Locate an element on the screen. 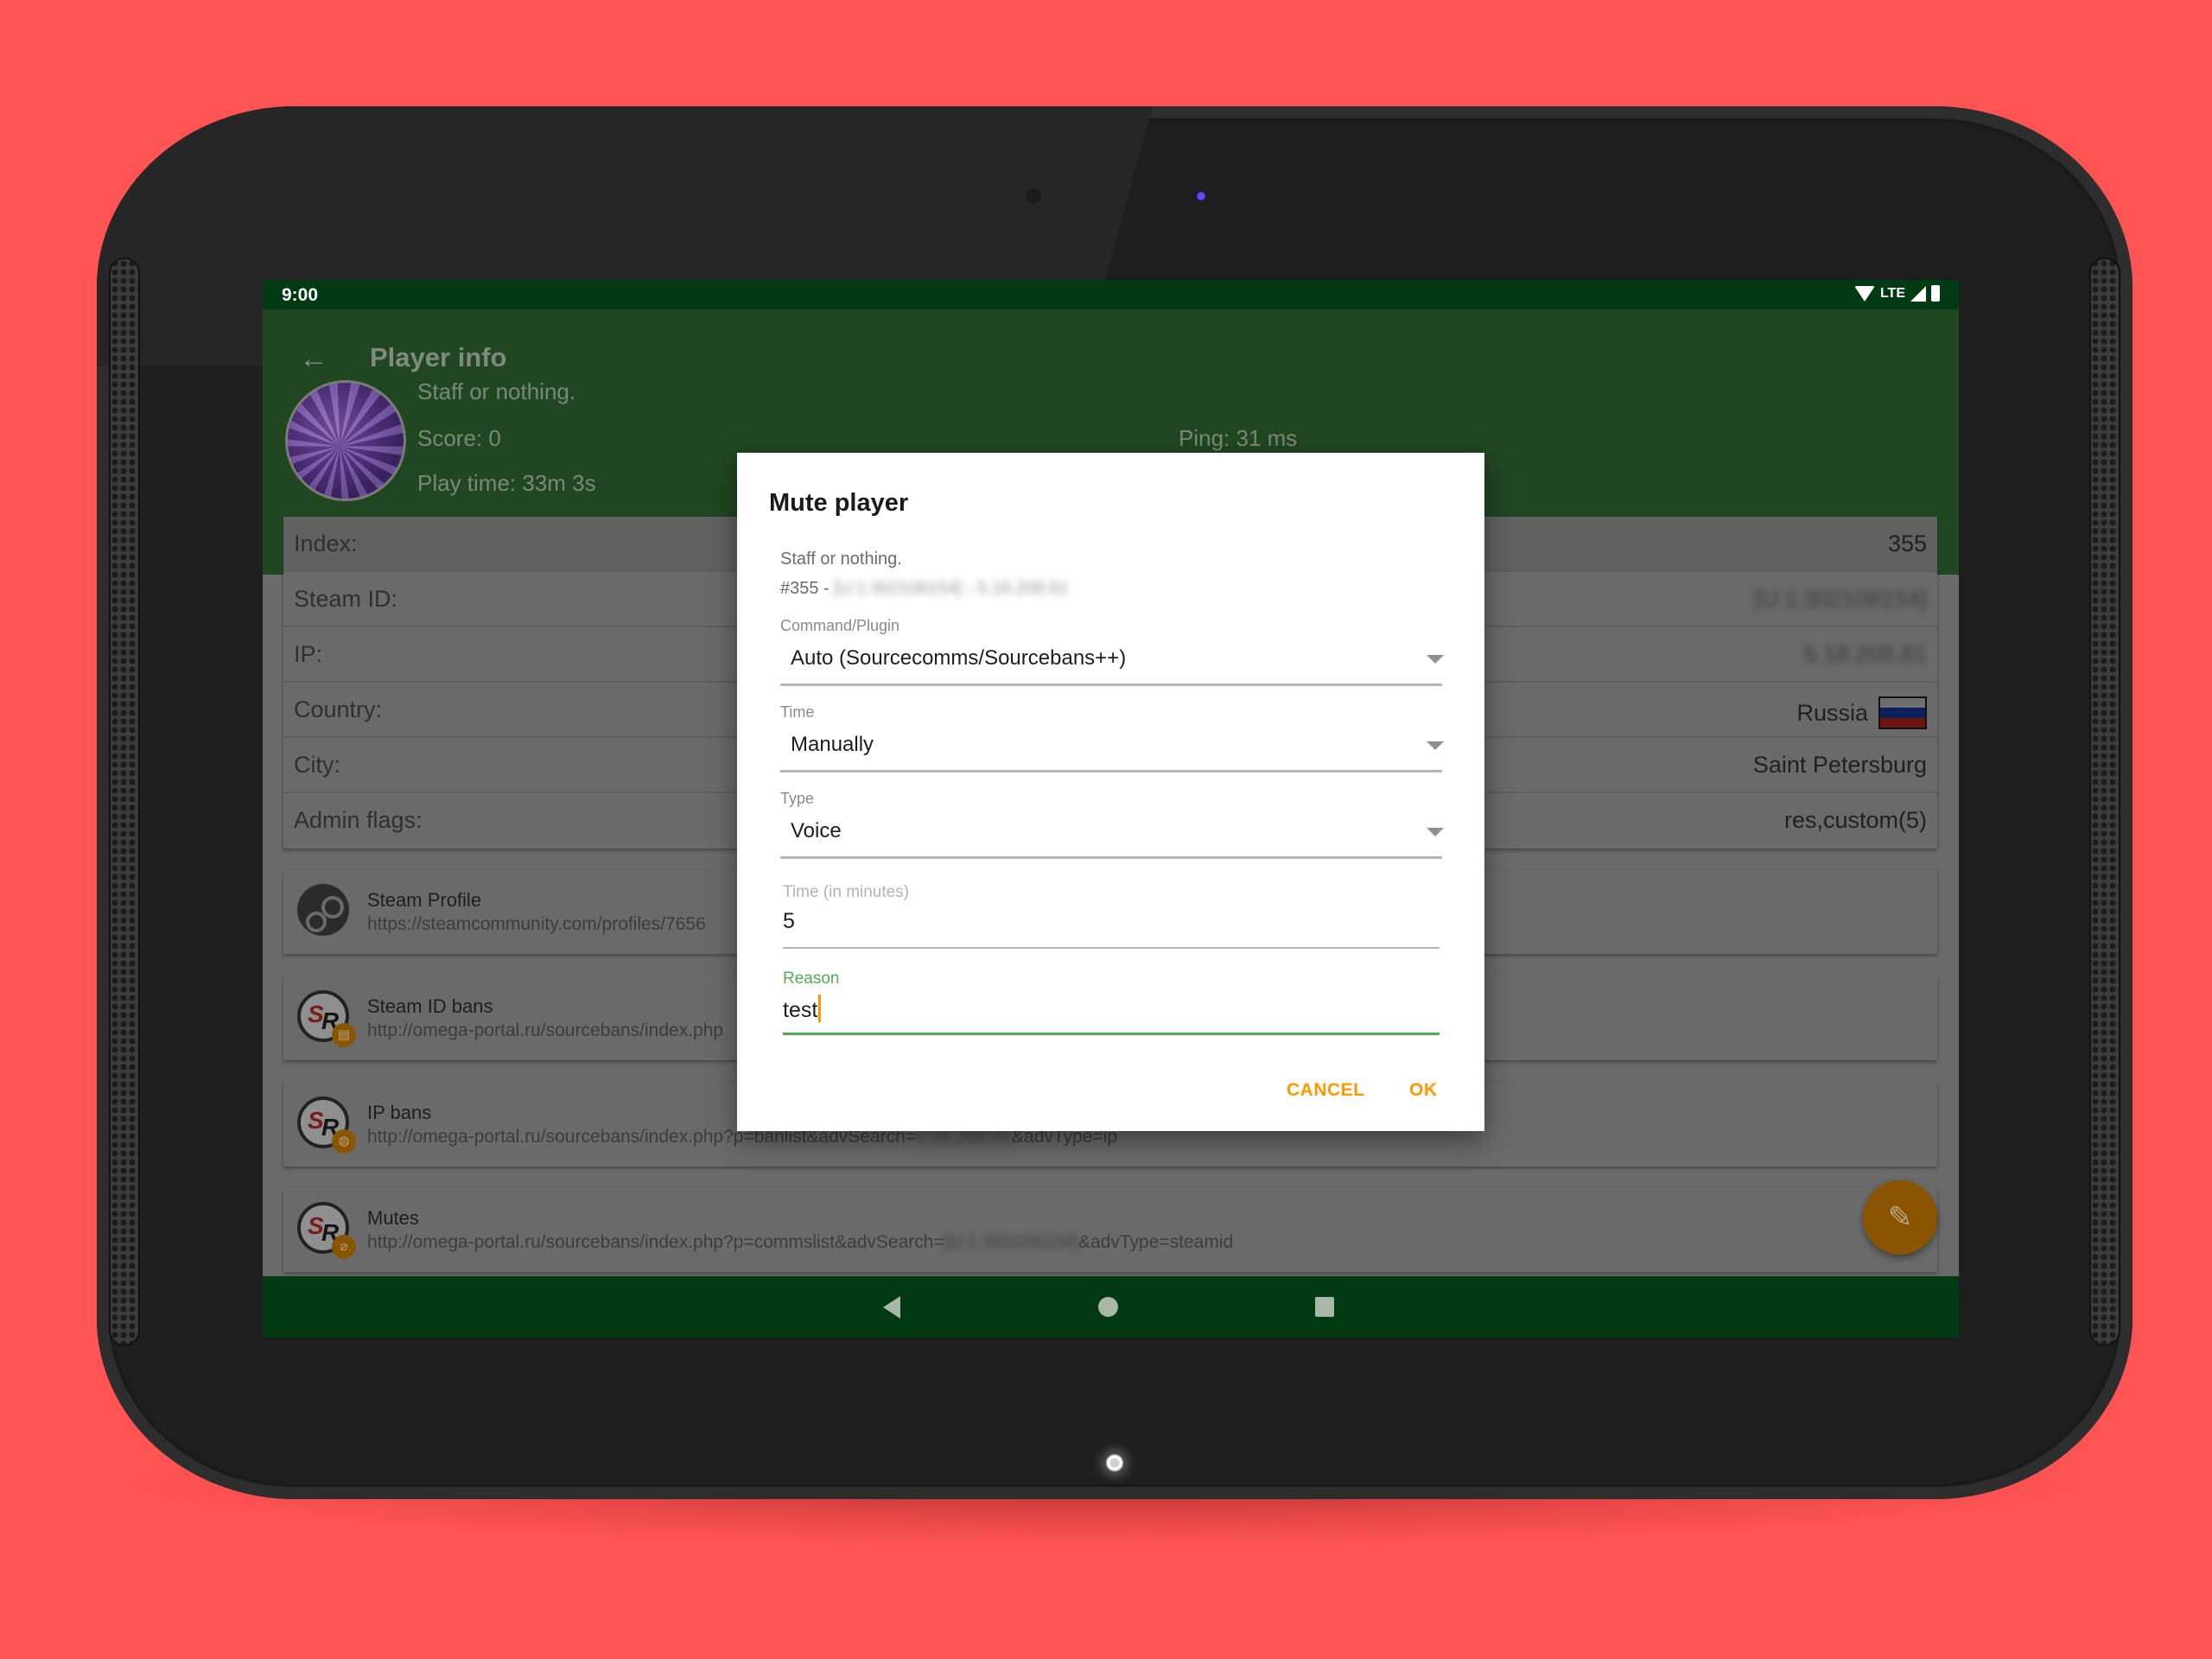  link-title: Steam ID bans is located at coordinates (430, 1006).